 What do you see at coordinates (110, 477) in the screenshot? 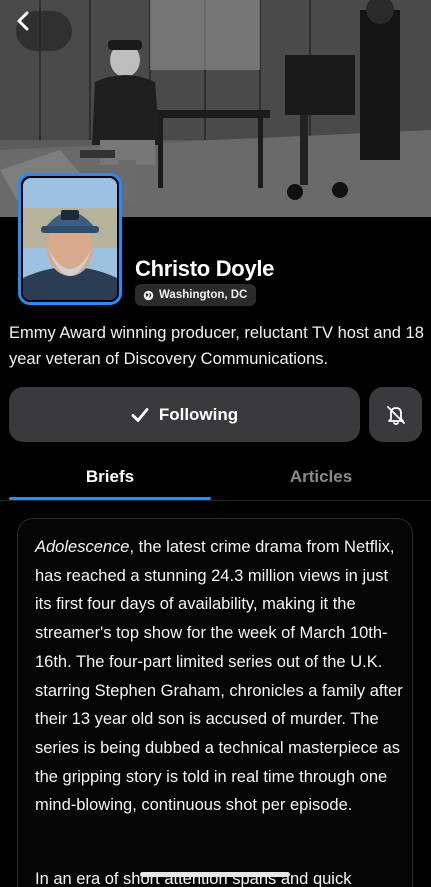
I see `tab-briefs: Briefs` at bounding box center [110, 477].